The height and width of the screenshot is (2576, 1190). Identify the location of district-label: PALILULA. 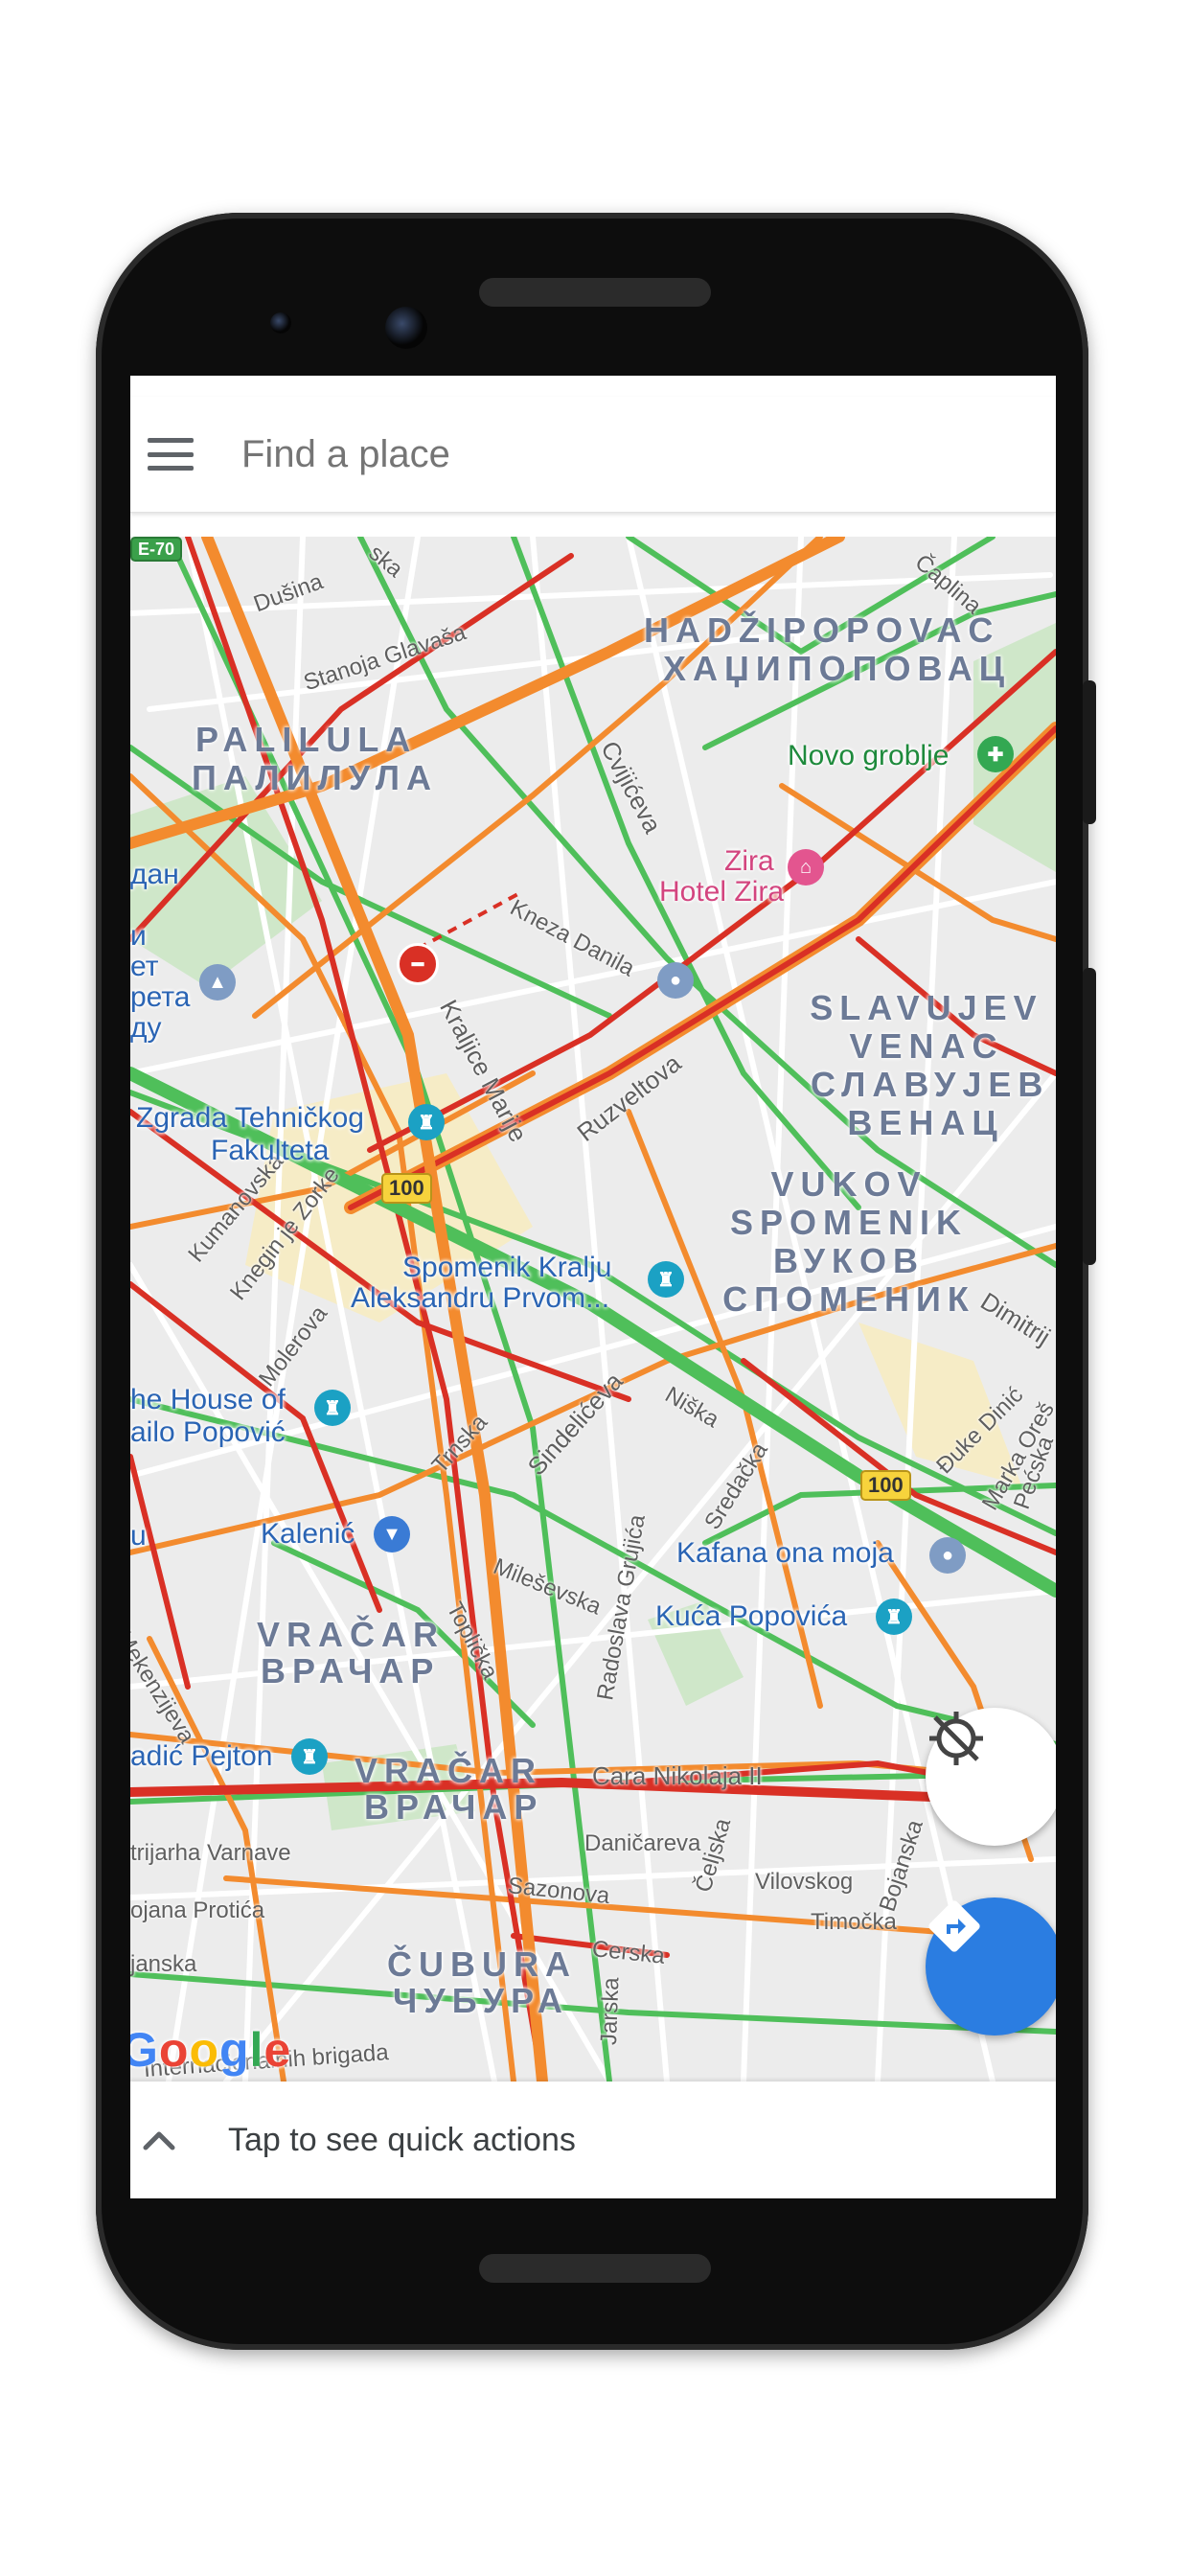
(307, 739).